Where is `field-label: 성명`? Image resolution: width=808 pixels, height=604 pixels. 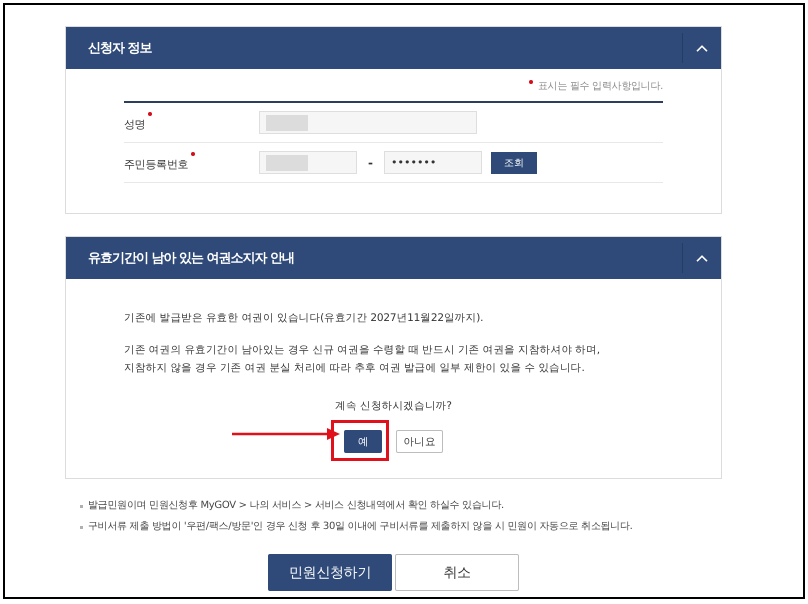
field-label: 성명 is located at coordinates (135, 124).